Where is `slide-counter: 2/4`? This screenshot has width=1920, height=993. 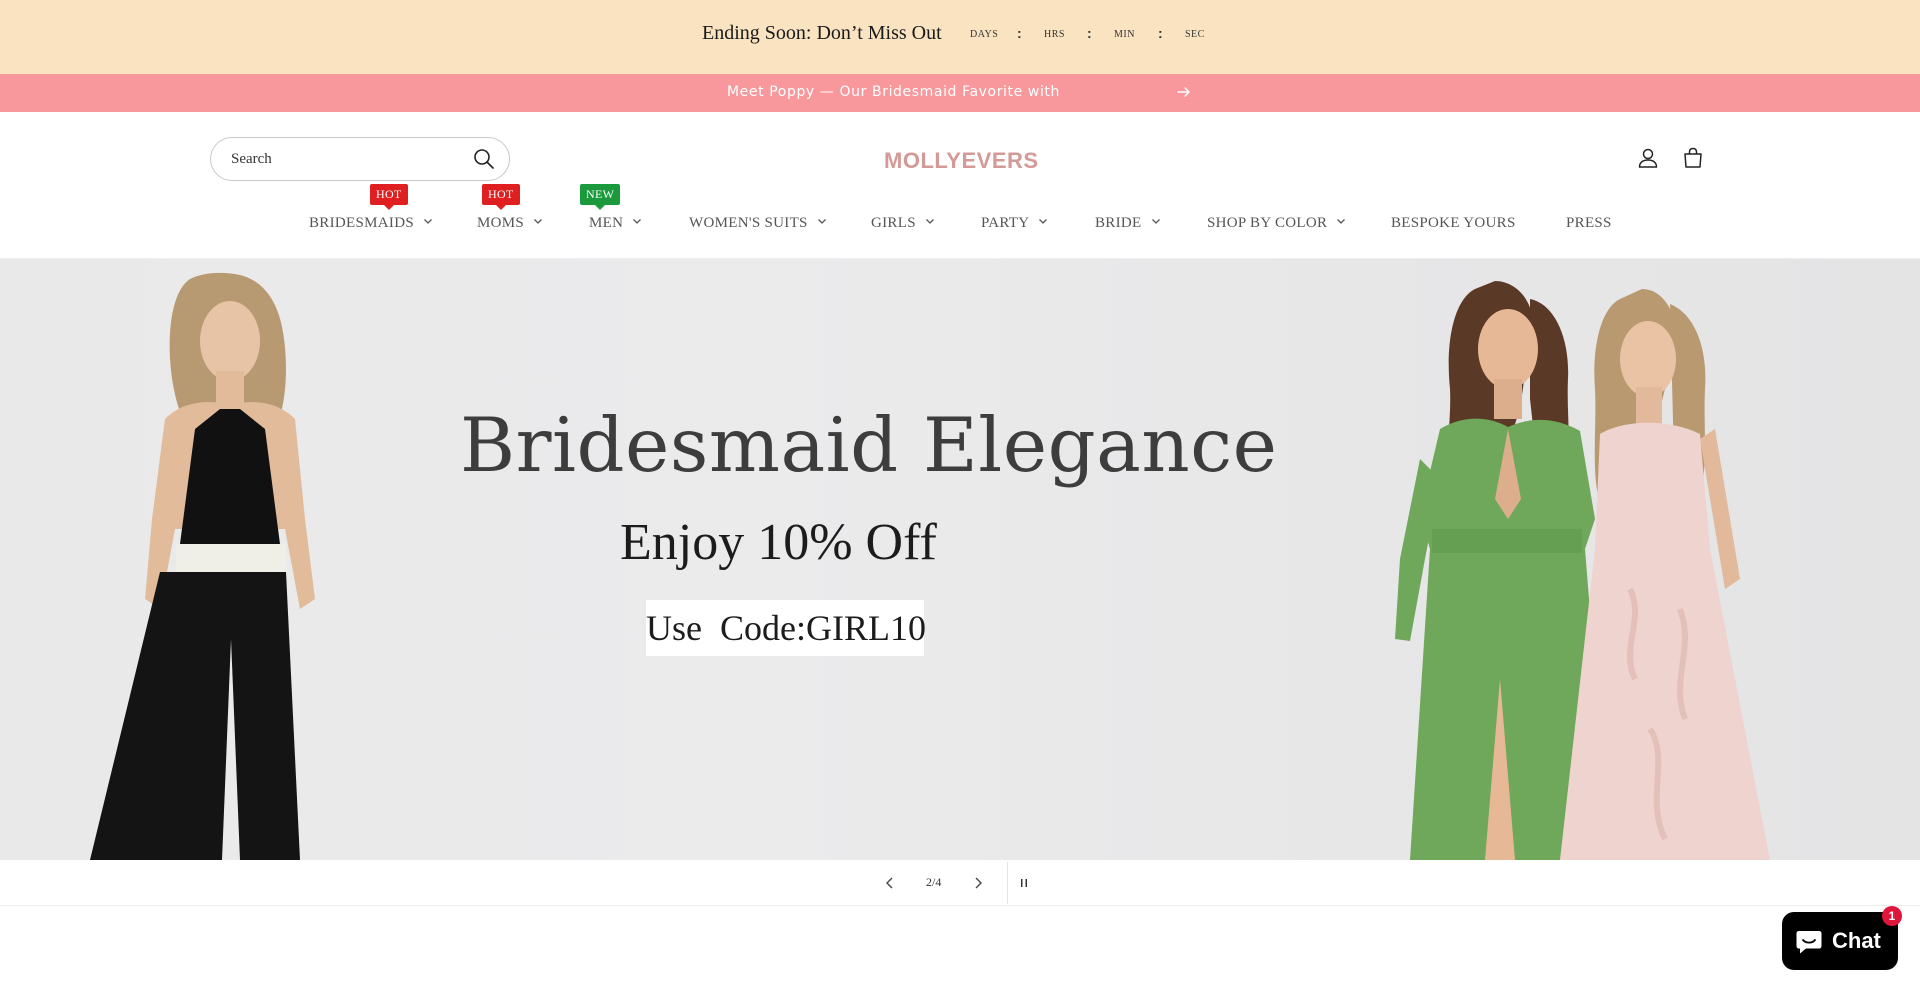 slide-counter: 2/4 is located at coordinates (934, 882).